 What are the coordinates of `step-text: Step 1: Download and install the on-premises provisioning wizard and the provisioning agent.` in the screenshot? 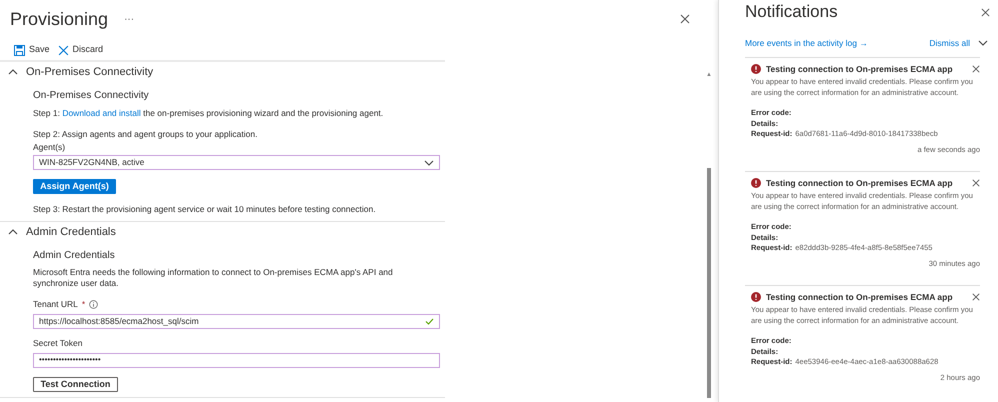 It's located at (208, 113).